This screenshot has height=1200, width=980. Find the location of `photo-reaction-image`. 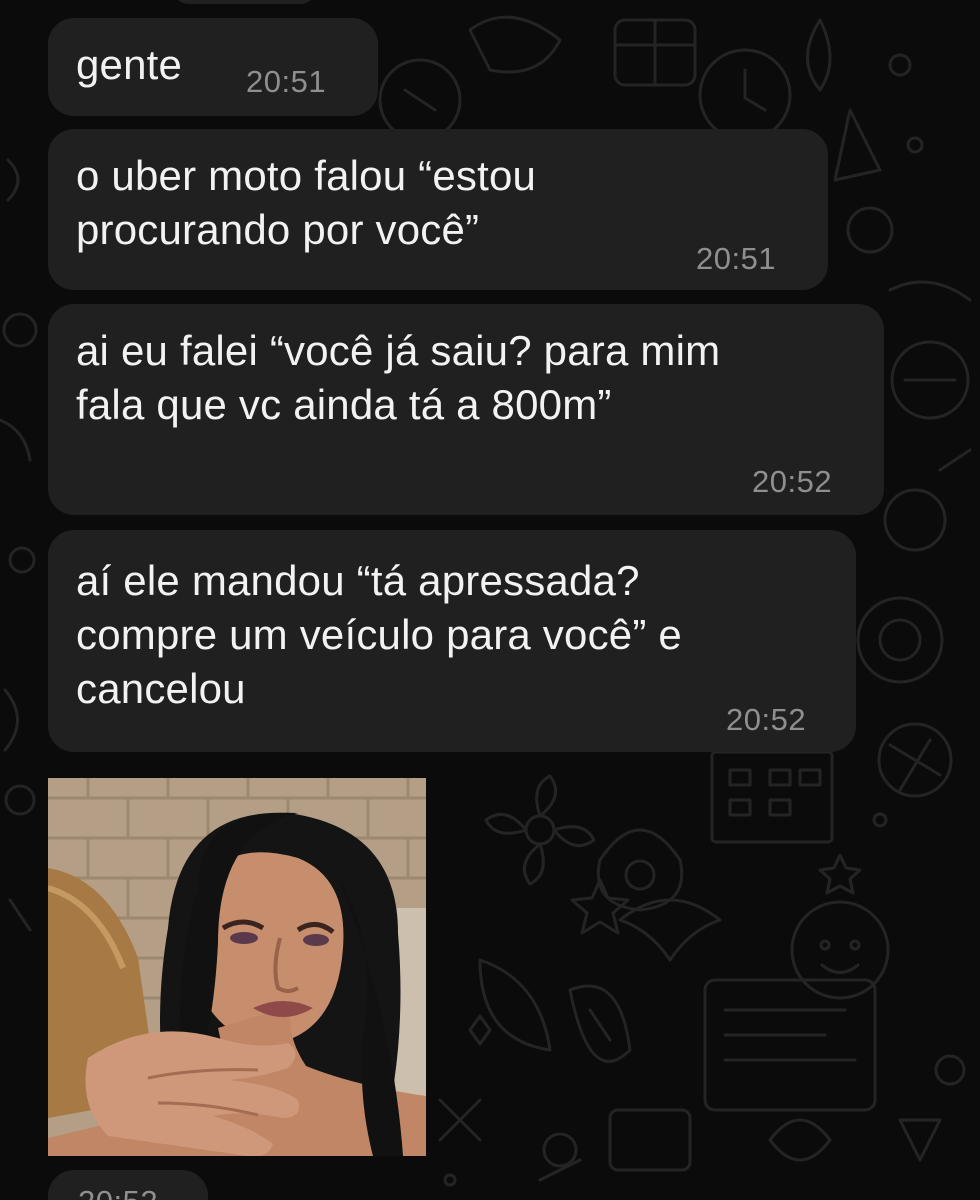

photo-reaction-image is located at coordinates (237, 967).